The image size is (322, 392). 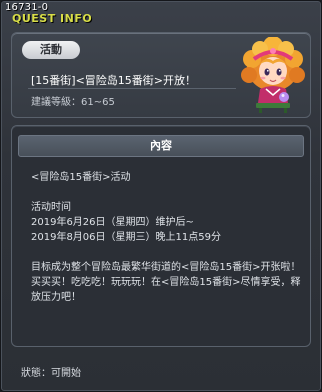 I want to click on description-line: <冒险岛15番街>活动, so click(x=81, y=177).